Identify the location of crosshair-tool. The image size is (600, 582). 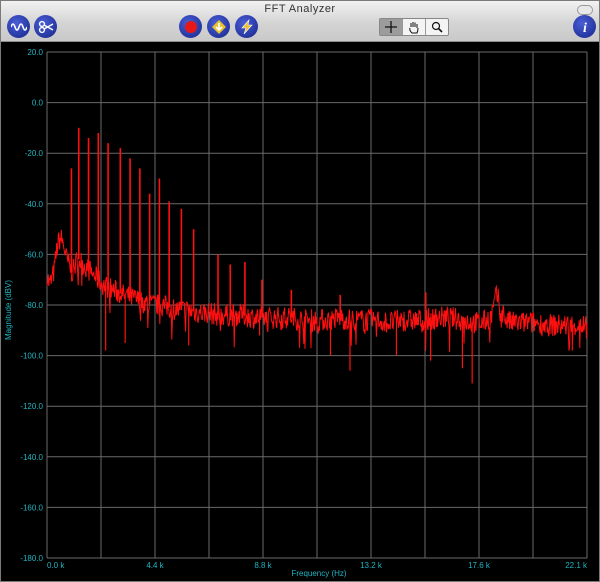
(391, 27).